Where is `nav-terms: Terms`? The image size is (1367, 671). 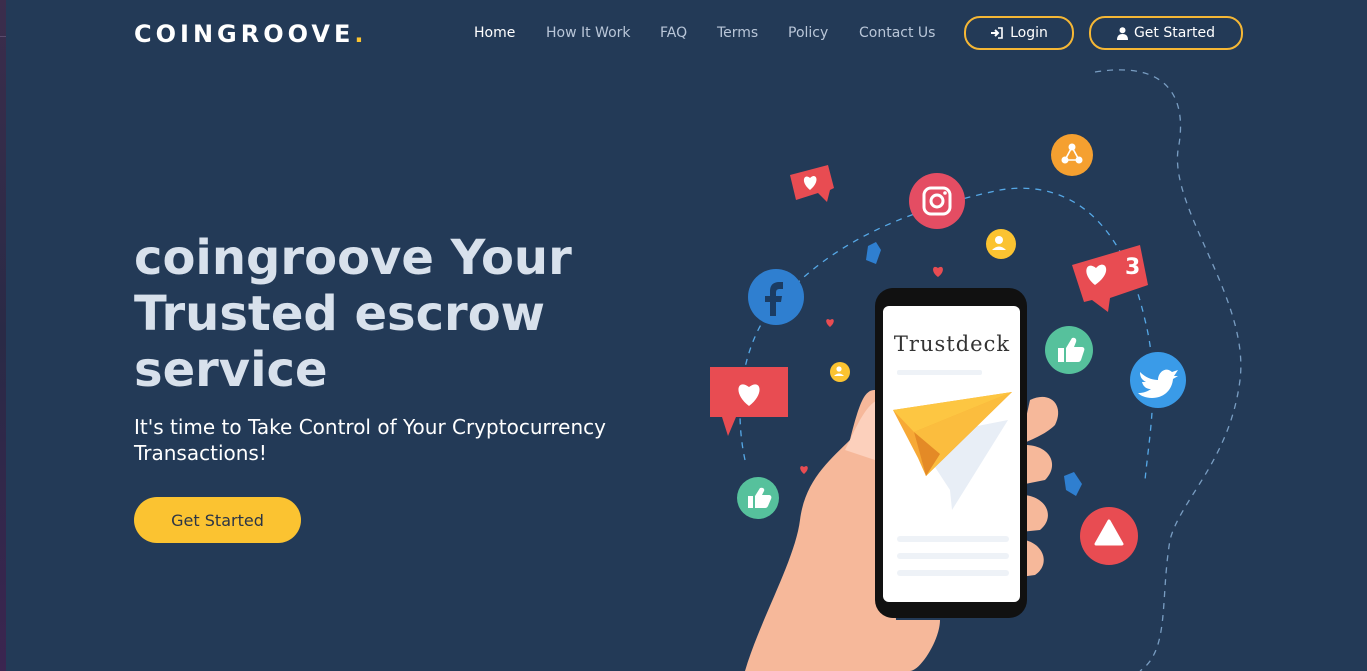 nav-terms: Terms is located at coordinates (737, 33).